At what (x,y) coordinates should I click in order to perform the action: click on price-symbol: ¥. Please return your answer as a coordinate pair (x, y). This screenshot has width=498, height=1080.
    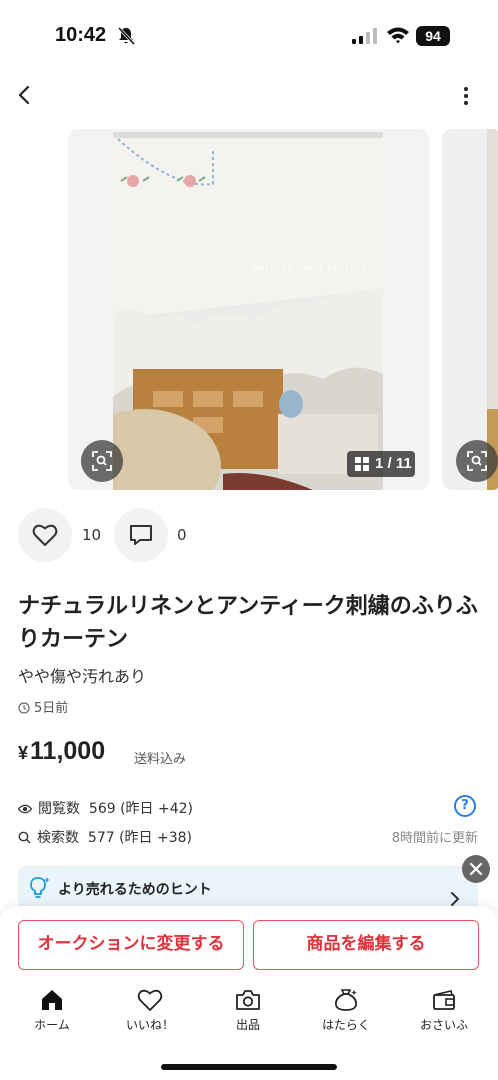
    Looking at the image, I should click on (23, 753).